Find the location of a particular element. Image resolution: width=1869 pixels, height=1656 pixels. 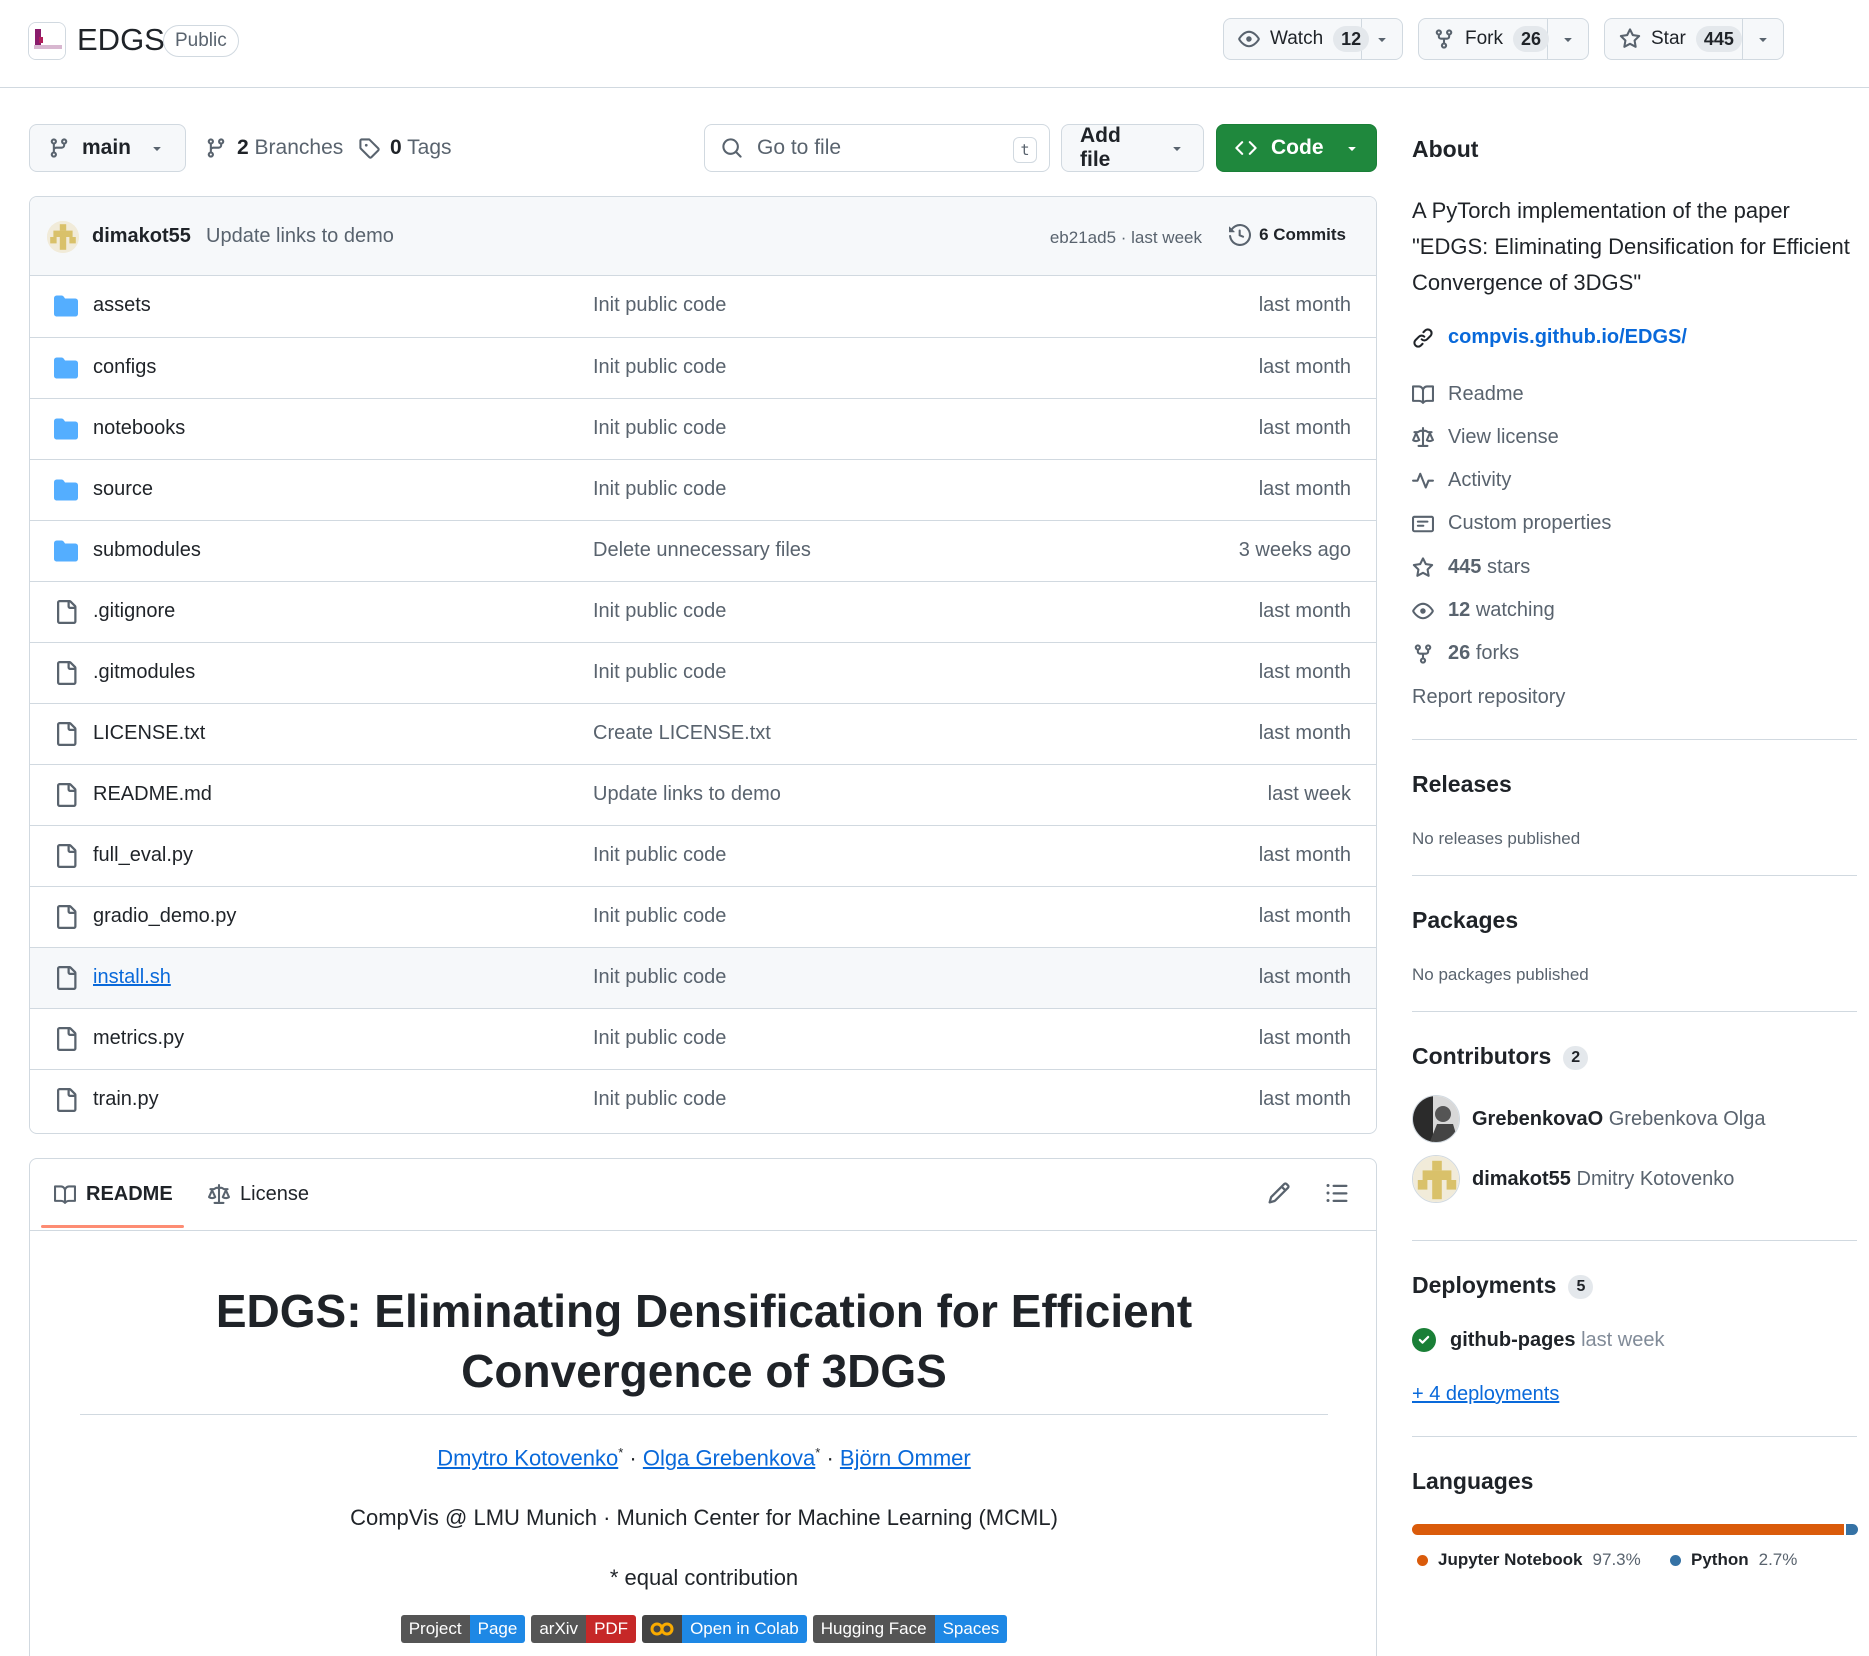

language-jupyter: Jupyter Notebook 97.3% is located at coordinates (1529, 1560).